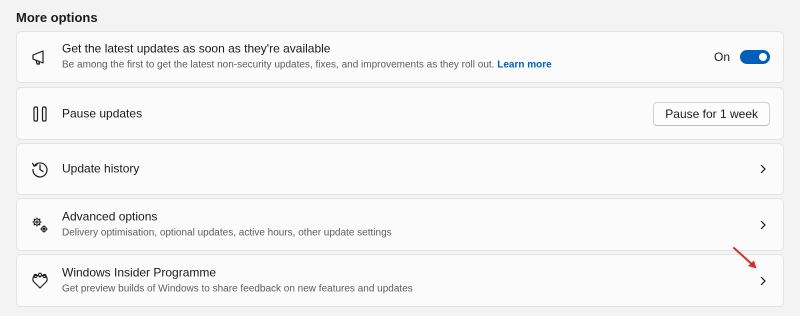  Describe the element at coordinates (721, 57) in the screenshot. I see `toggle-state-label: On` at that location.